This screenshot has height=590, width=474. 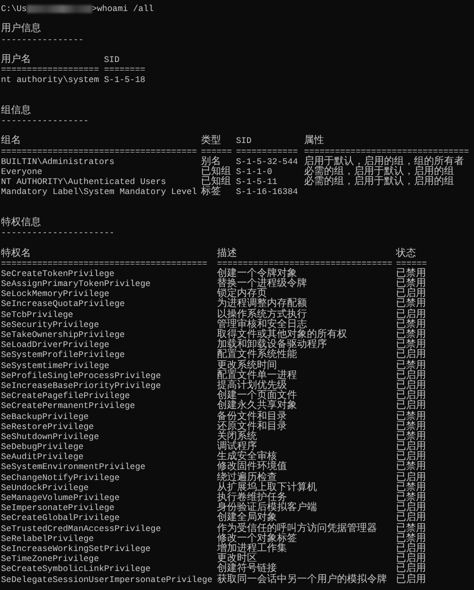 What do you see at coordinates (125, 70) in the screenshot?
I see `column-rule: ========` at bounding box center [125, 70].